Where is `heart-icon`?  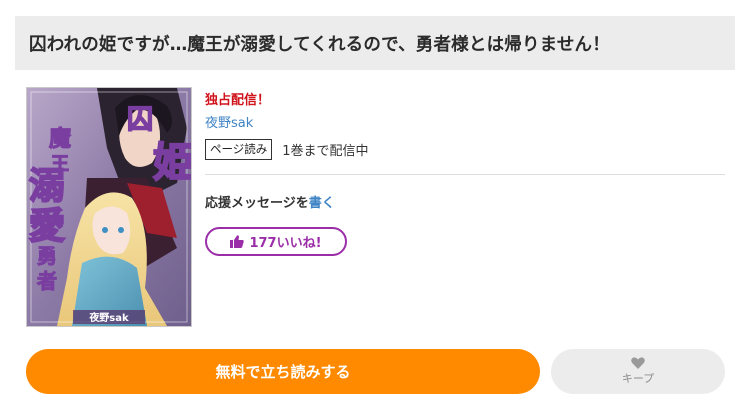 heart-icon is located at coordinates (638, 363).